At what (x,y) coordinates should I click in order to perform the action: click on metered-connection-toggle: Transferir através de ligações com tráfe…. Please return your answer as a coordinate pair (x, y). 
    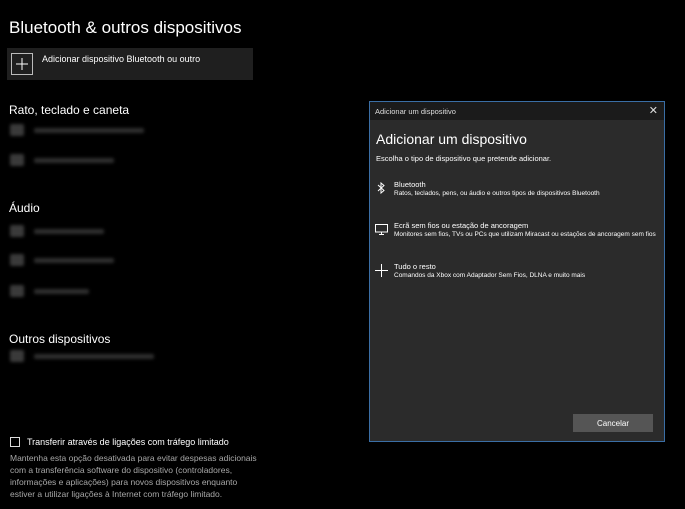
    Looking at the image, I should click on (119, 442).